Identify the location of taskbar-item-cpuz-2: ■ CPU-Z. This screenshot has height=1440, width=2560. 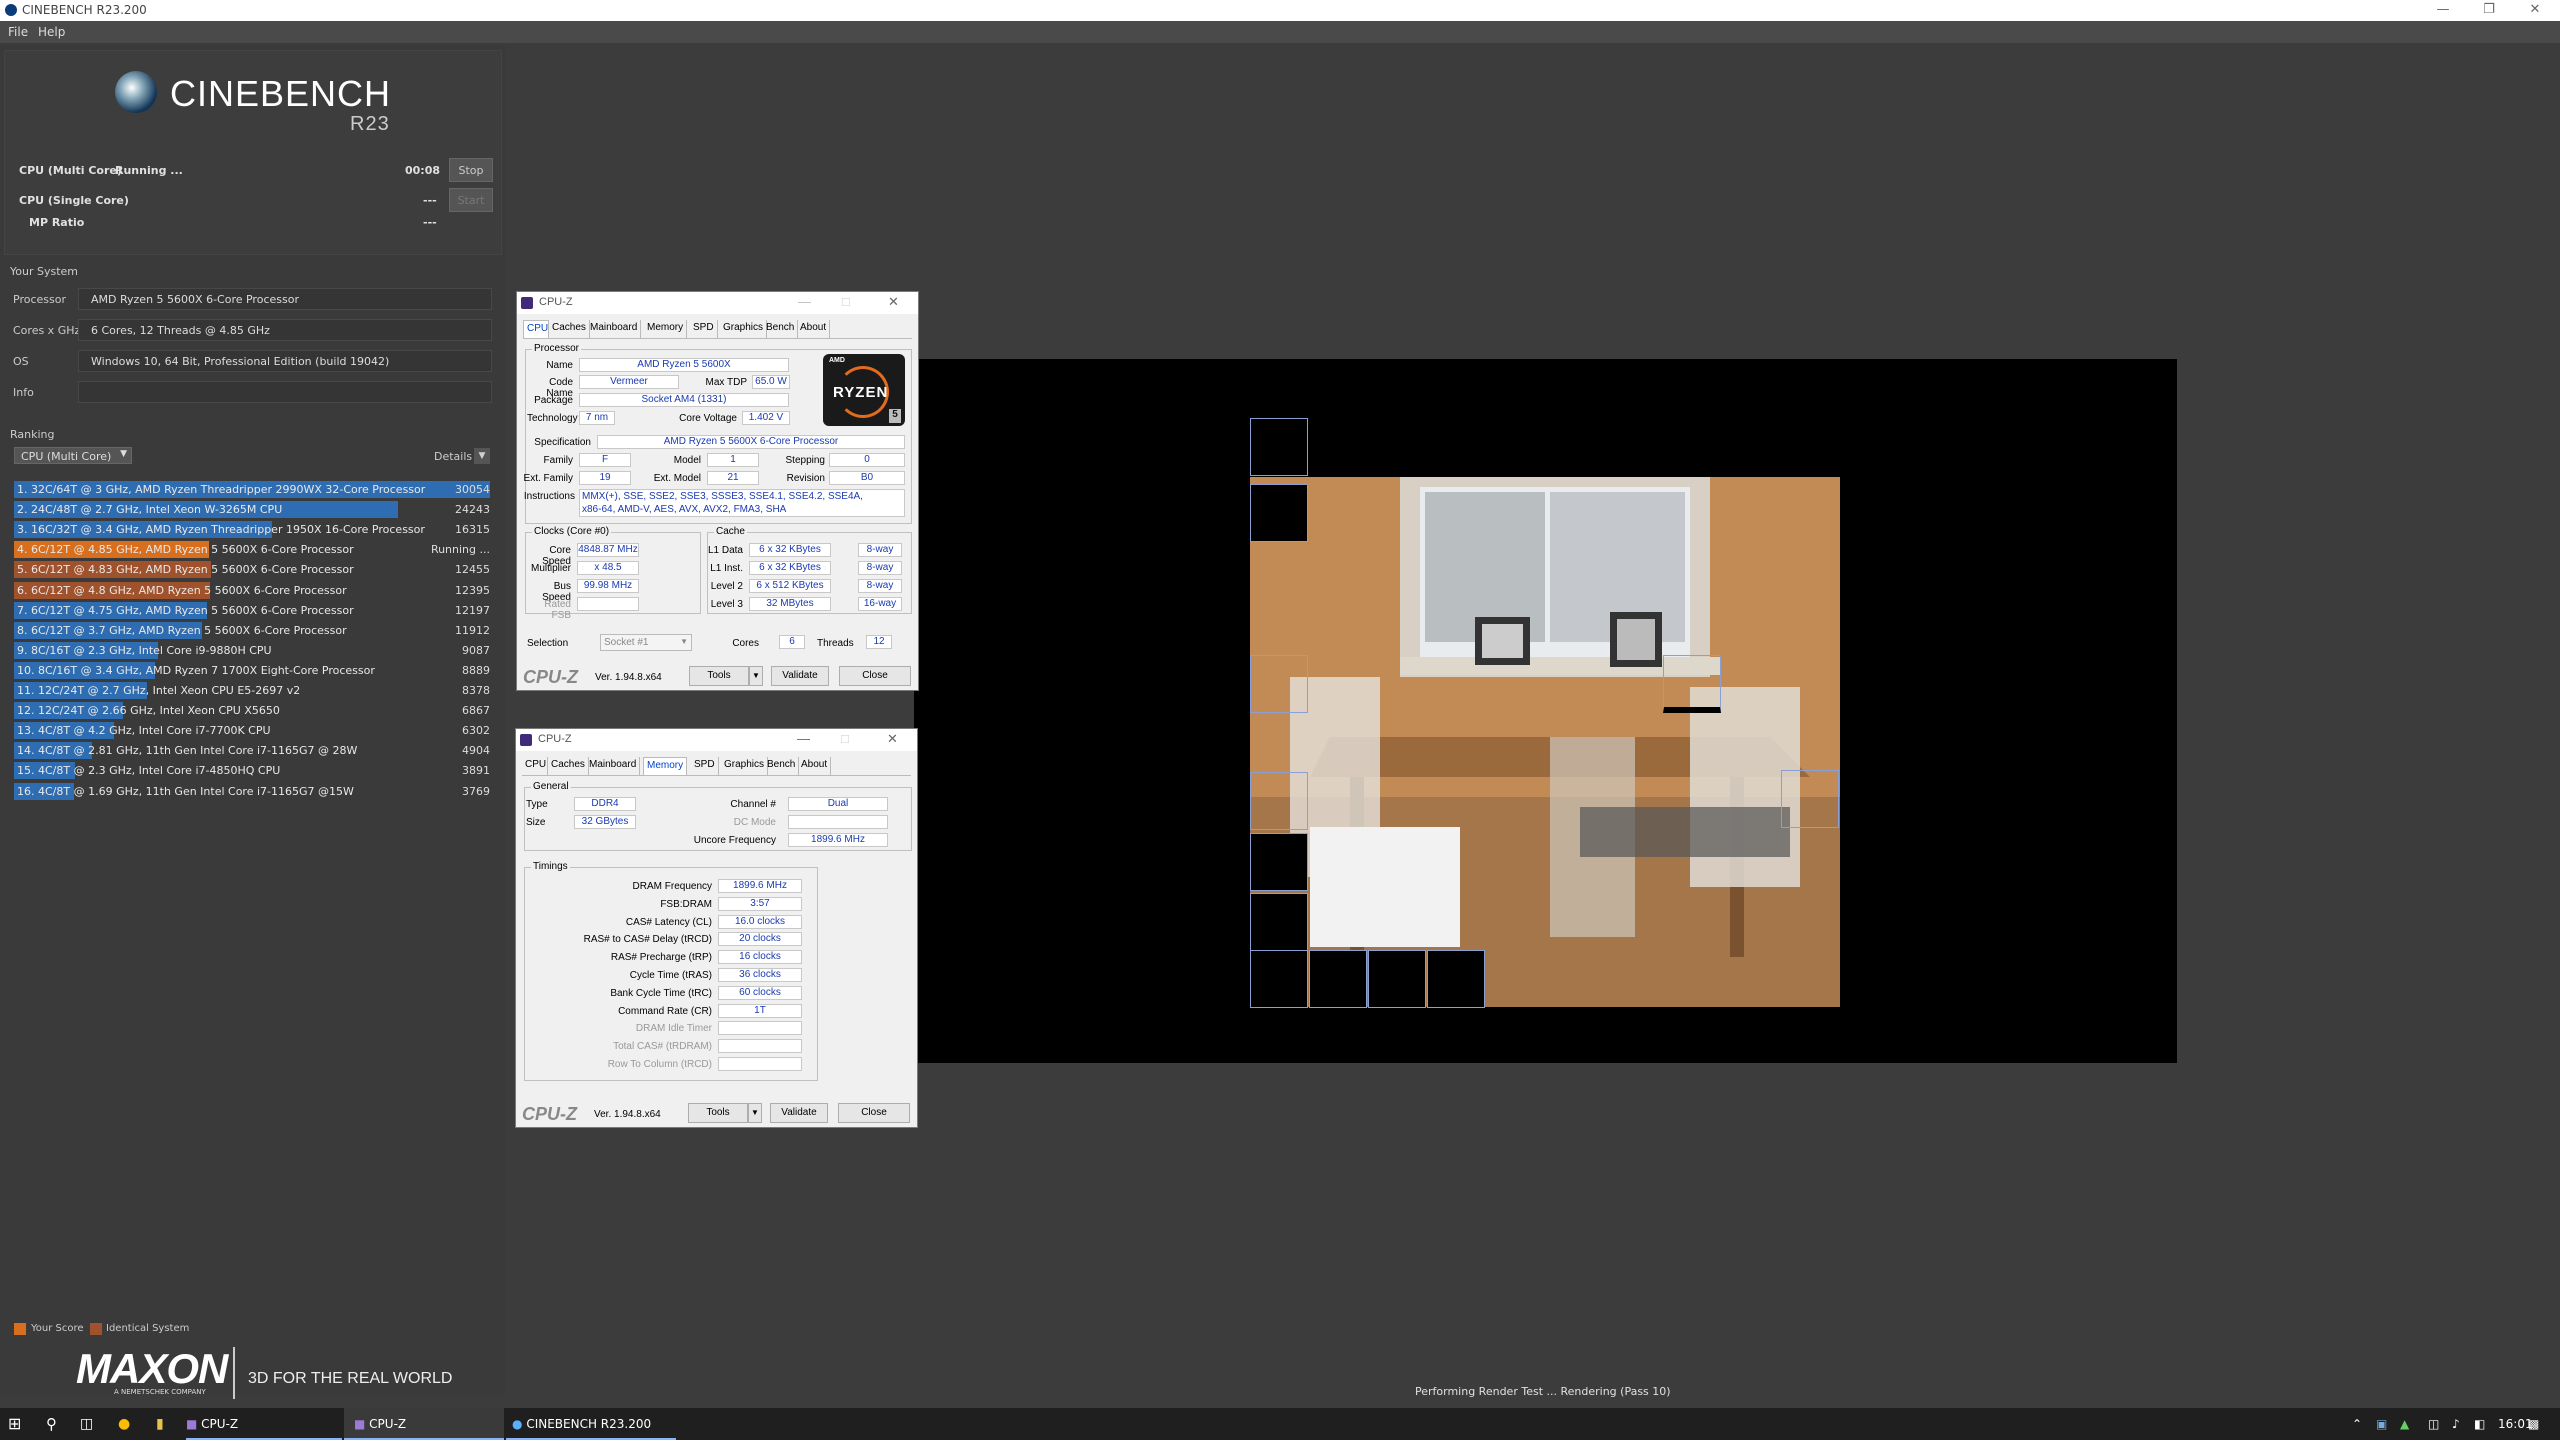
(424, 1424).